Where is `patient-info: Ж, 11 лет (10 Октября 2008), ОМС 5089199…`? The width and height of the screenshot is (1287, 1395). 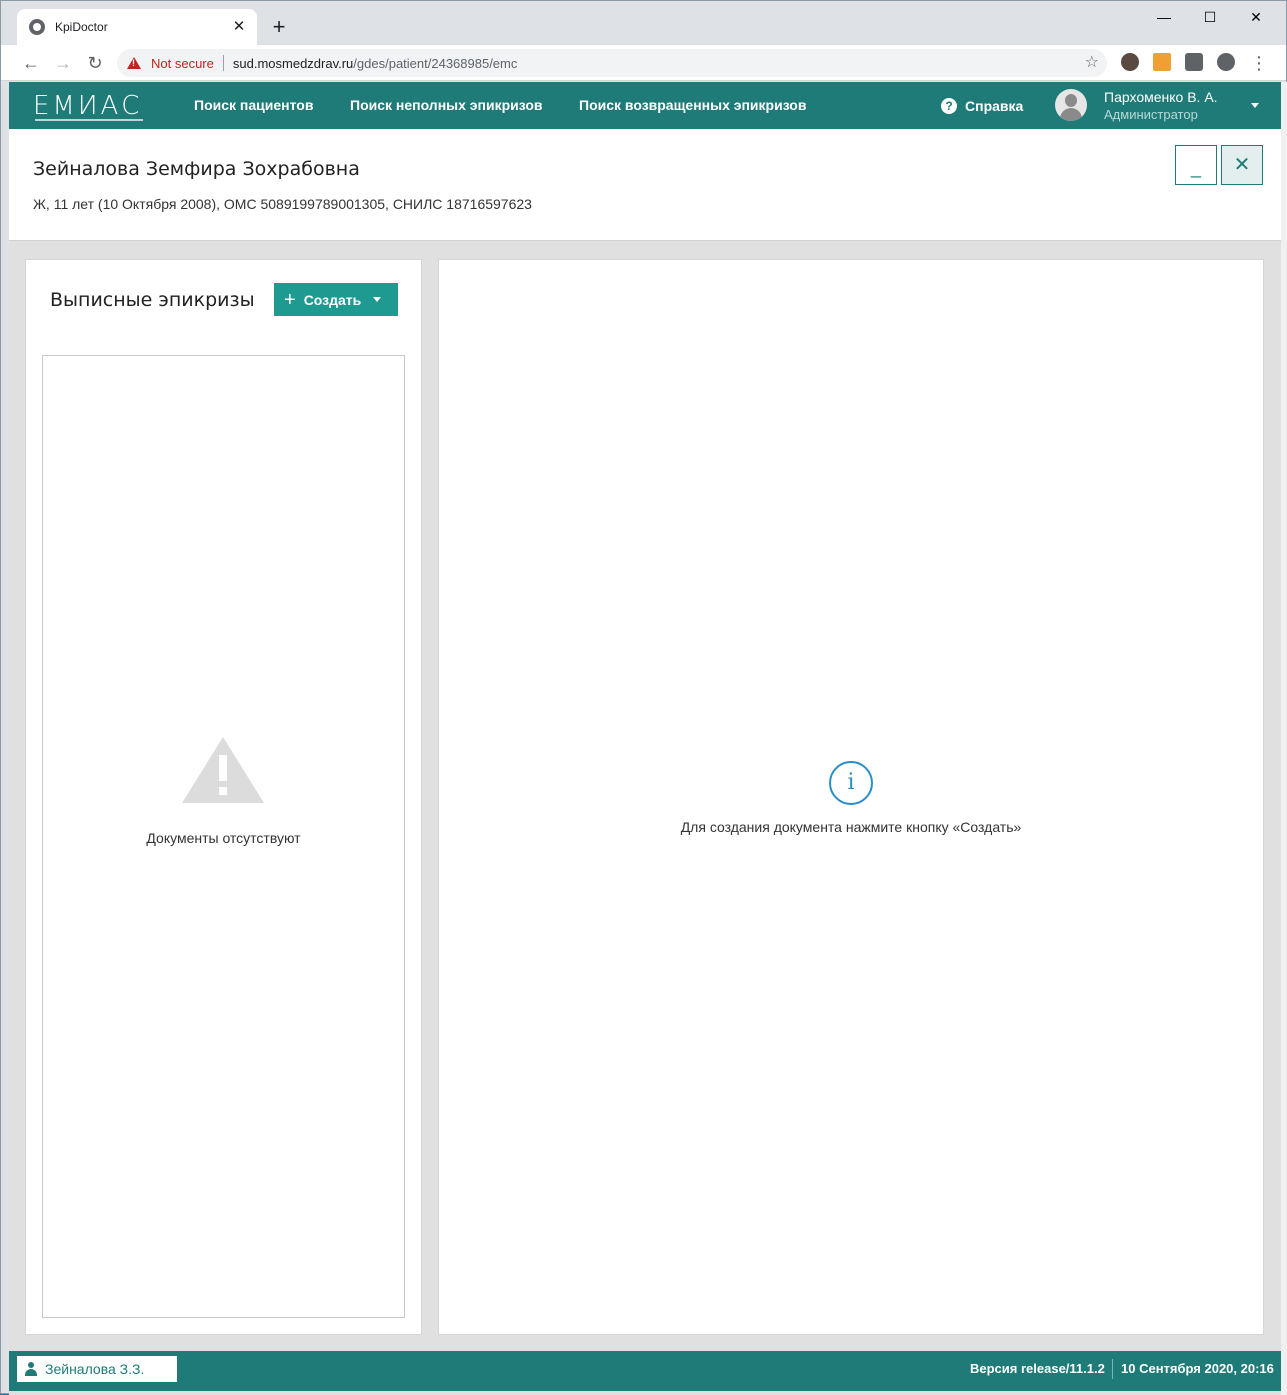
patient-info: Ж, 11 лет (10 Октября 2008), ОМС 5089199… is located at coordinates (282, 204).